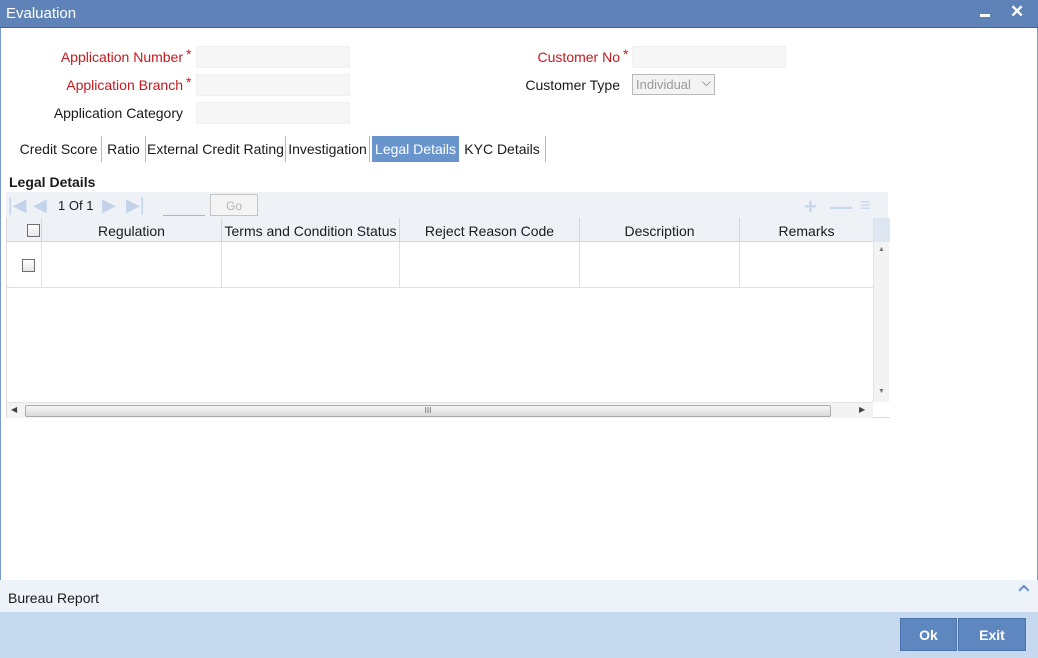  Describe the element at coordinates (311, 230) in the screenshot. I see `column-terms-status: Terms and Condition Status` at that location.